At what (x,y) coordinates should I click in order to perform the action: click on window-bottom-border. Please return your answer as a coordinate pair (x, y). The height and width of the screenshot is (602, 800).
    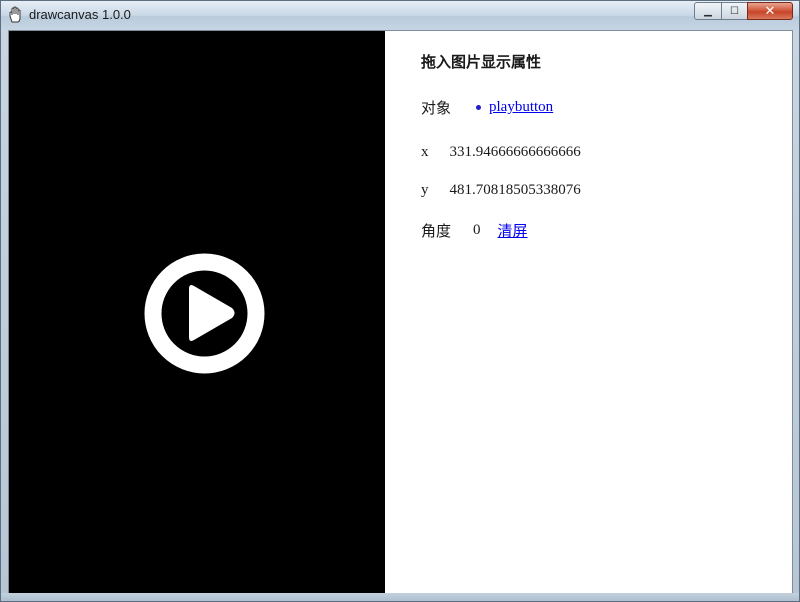
    Looking at the image, I should click on (400, 597).